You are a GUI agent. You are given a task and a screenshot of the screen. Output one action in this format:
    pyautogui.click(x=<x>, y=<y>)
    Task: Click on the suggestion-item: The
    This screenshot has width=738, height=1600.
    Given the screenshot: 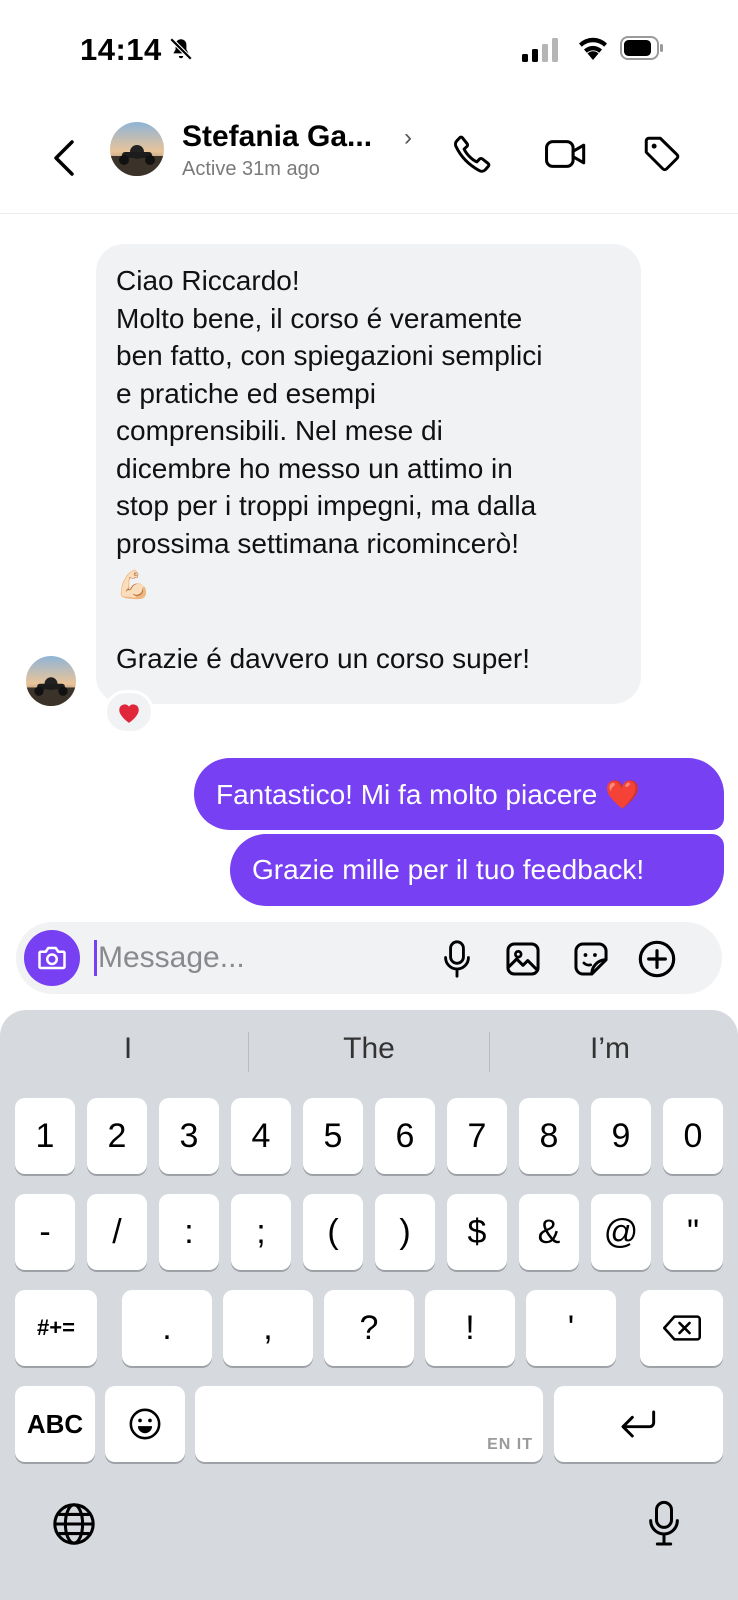 What is the action you would take?
    pyautogui.click(x=369, y=1049)
    